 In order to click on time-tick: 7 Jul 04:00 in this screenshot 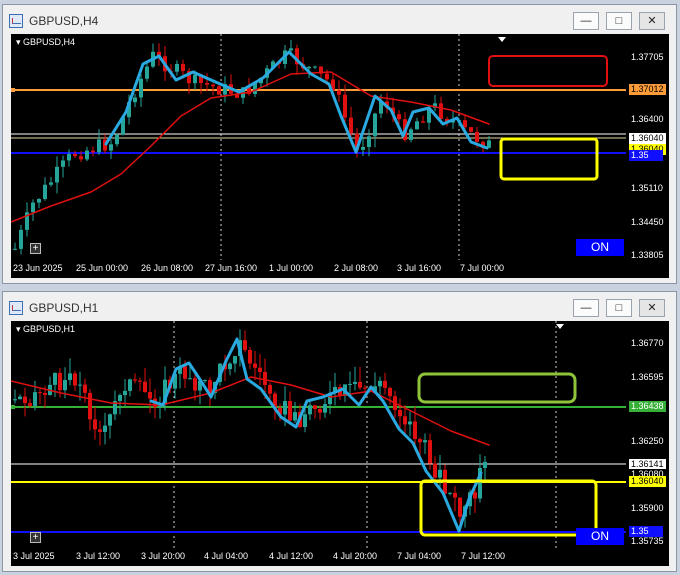, I will do `click(419, 556)`.